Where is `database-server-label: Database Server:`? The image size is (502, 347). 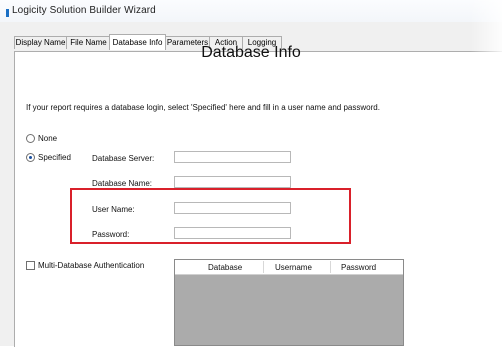
database-server-label: Database Server: is located at coordinates (123, 158).